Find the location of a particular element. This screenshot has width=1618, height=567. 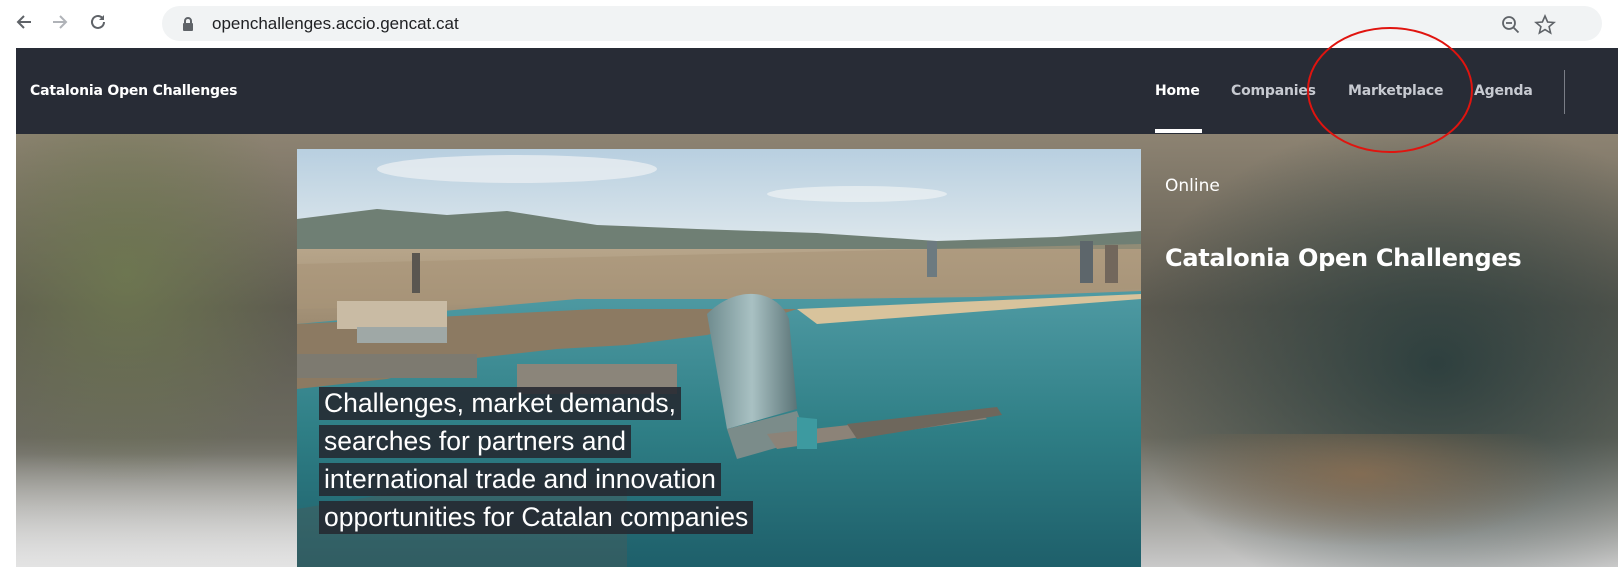

hero-caption-line-4: opportunities for Catalan companies is located at coordinates (536, 517).